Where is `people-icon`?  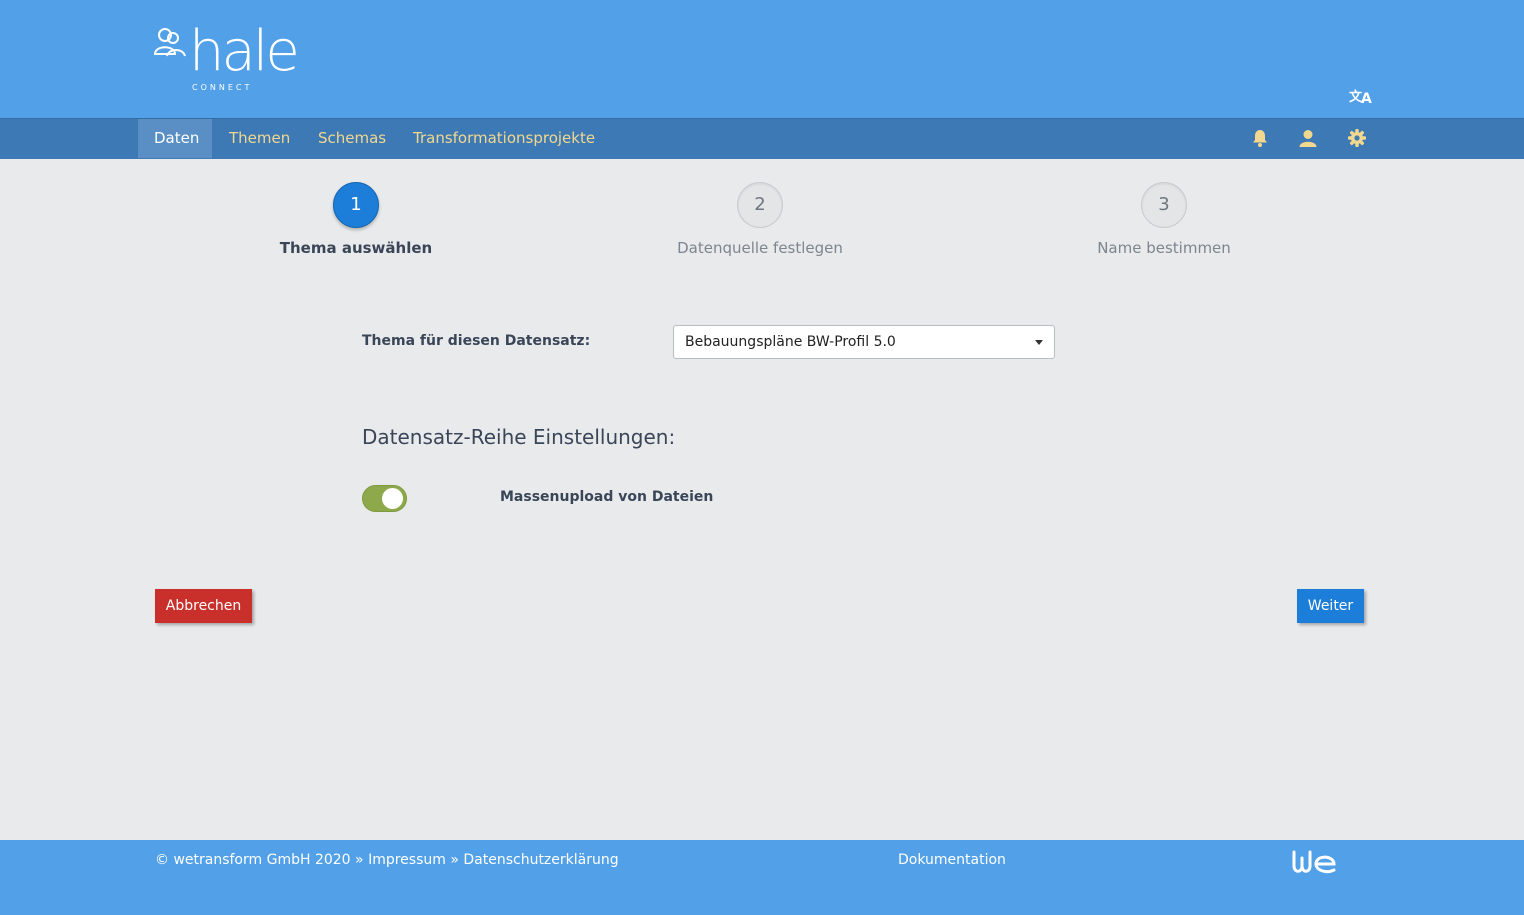 people-icon is located at coordinates (169, 42).